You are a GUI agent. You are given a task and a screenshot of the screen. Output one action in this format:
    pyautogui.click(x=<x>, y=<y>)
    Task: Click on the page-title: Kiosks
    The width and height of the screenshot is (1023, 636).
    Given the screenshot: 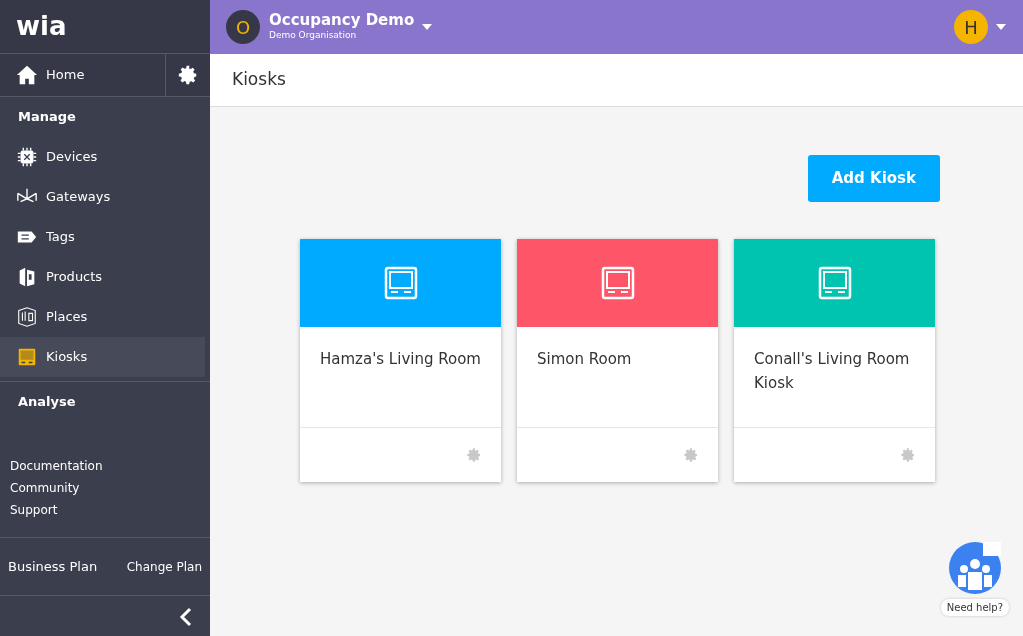 What is the action you would take?
    pyautogui.click(x=259, y=80)
    